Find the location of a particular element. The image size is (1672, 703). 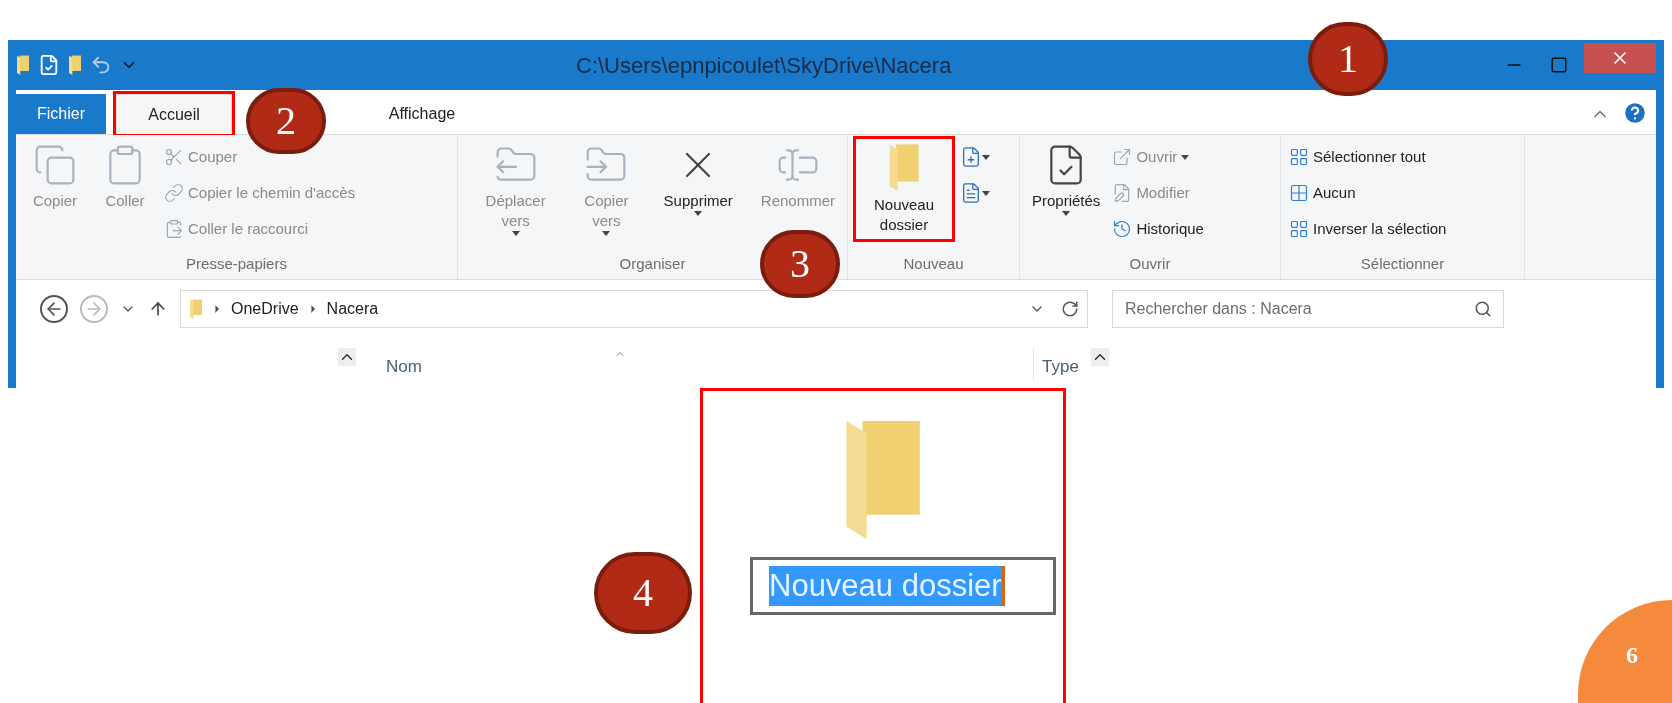

step-badge: 1 is located at coordinates (1348, 59).